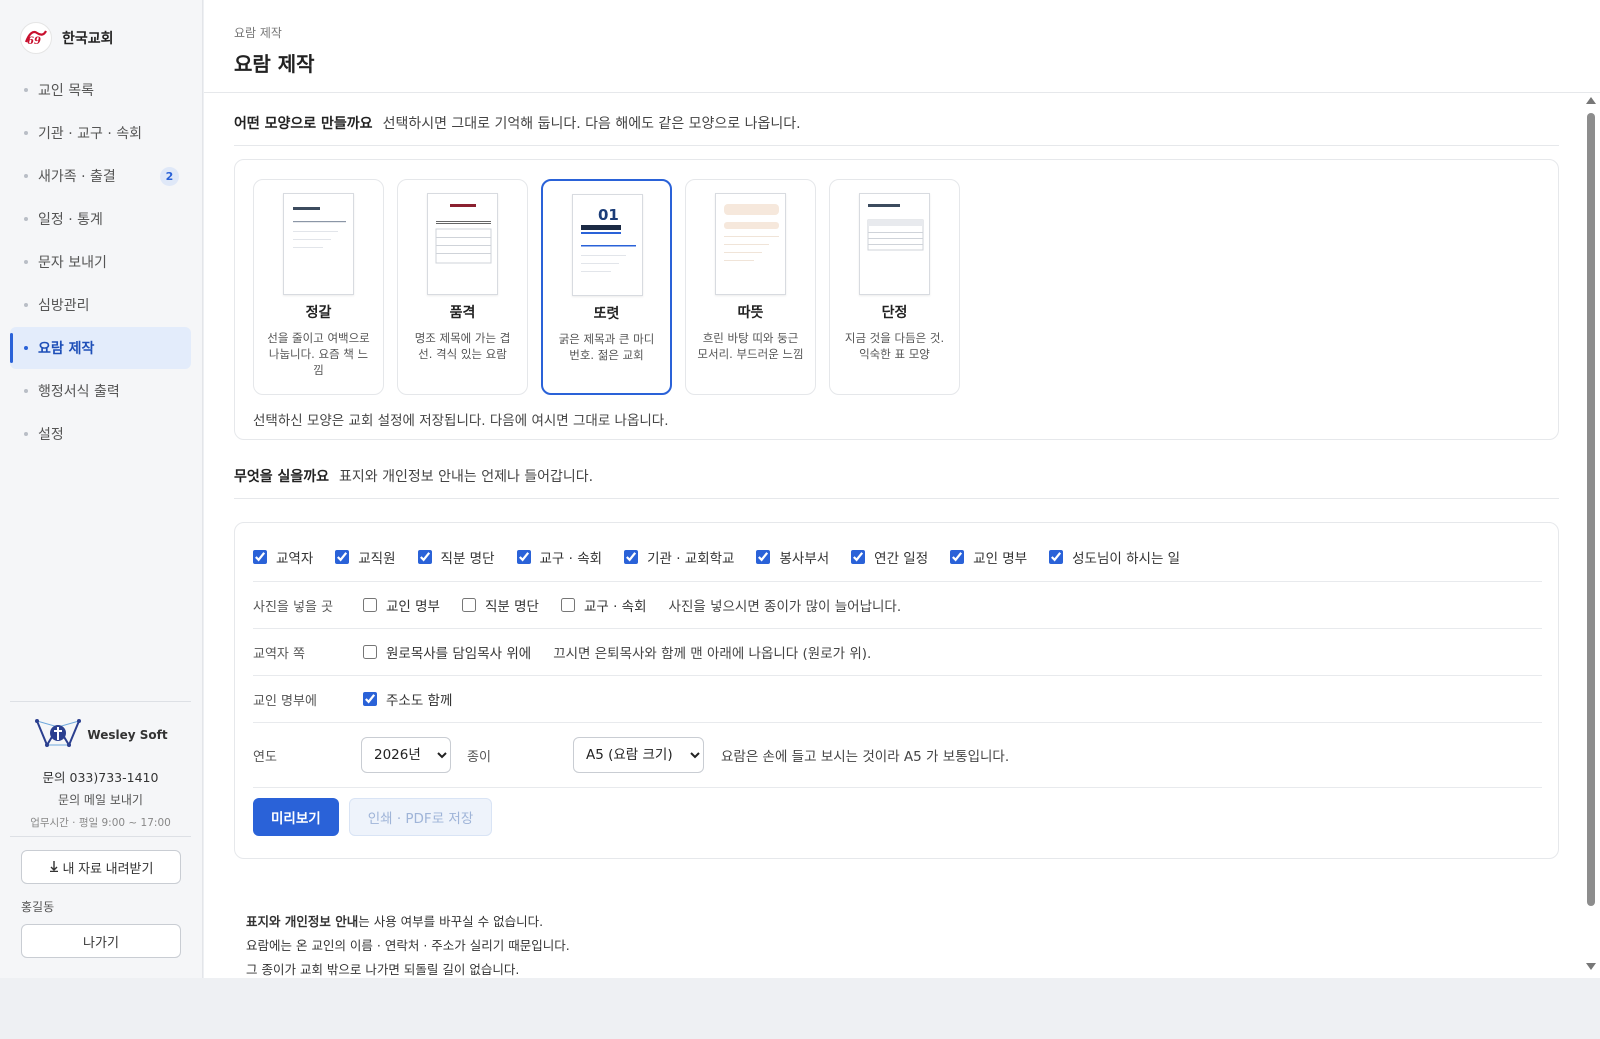 The width and height of the screenshot is (1600, 1039). What do you see at coordinates (606, 314) in the screenshot?
I see `card-title: 또렷` at bounding box center [606, 314].